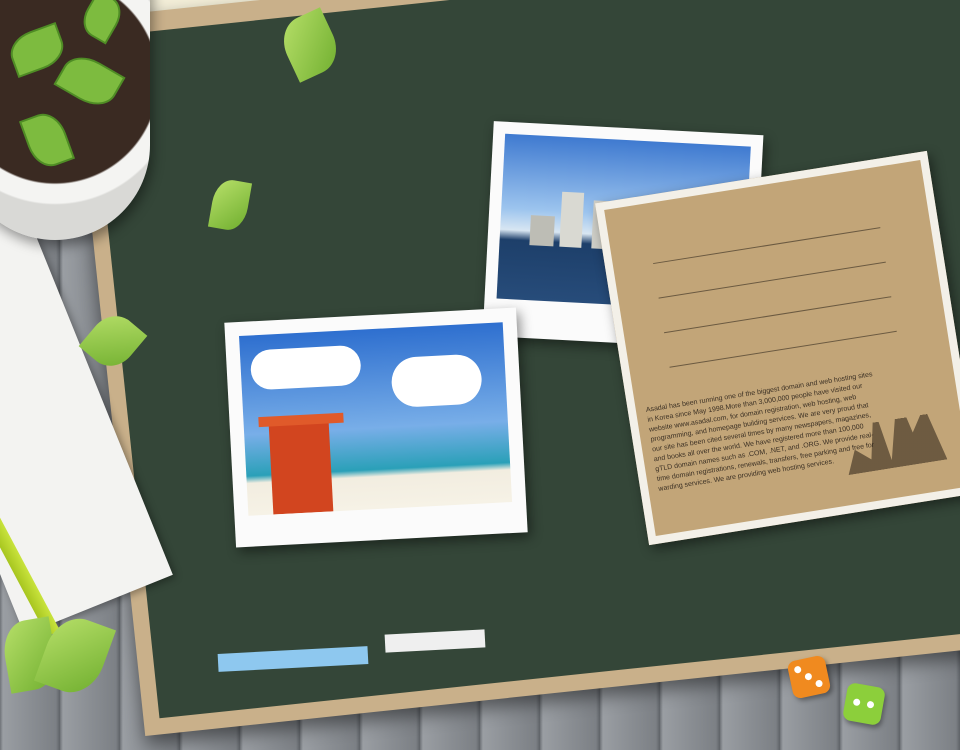 The image size is (960, 750). What do you see at coordinates (376, 419) in the screenshot?
I see `beach-photo-image` at bounding box center [376, 419].